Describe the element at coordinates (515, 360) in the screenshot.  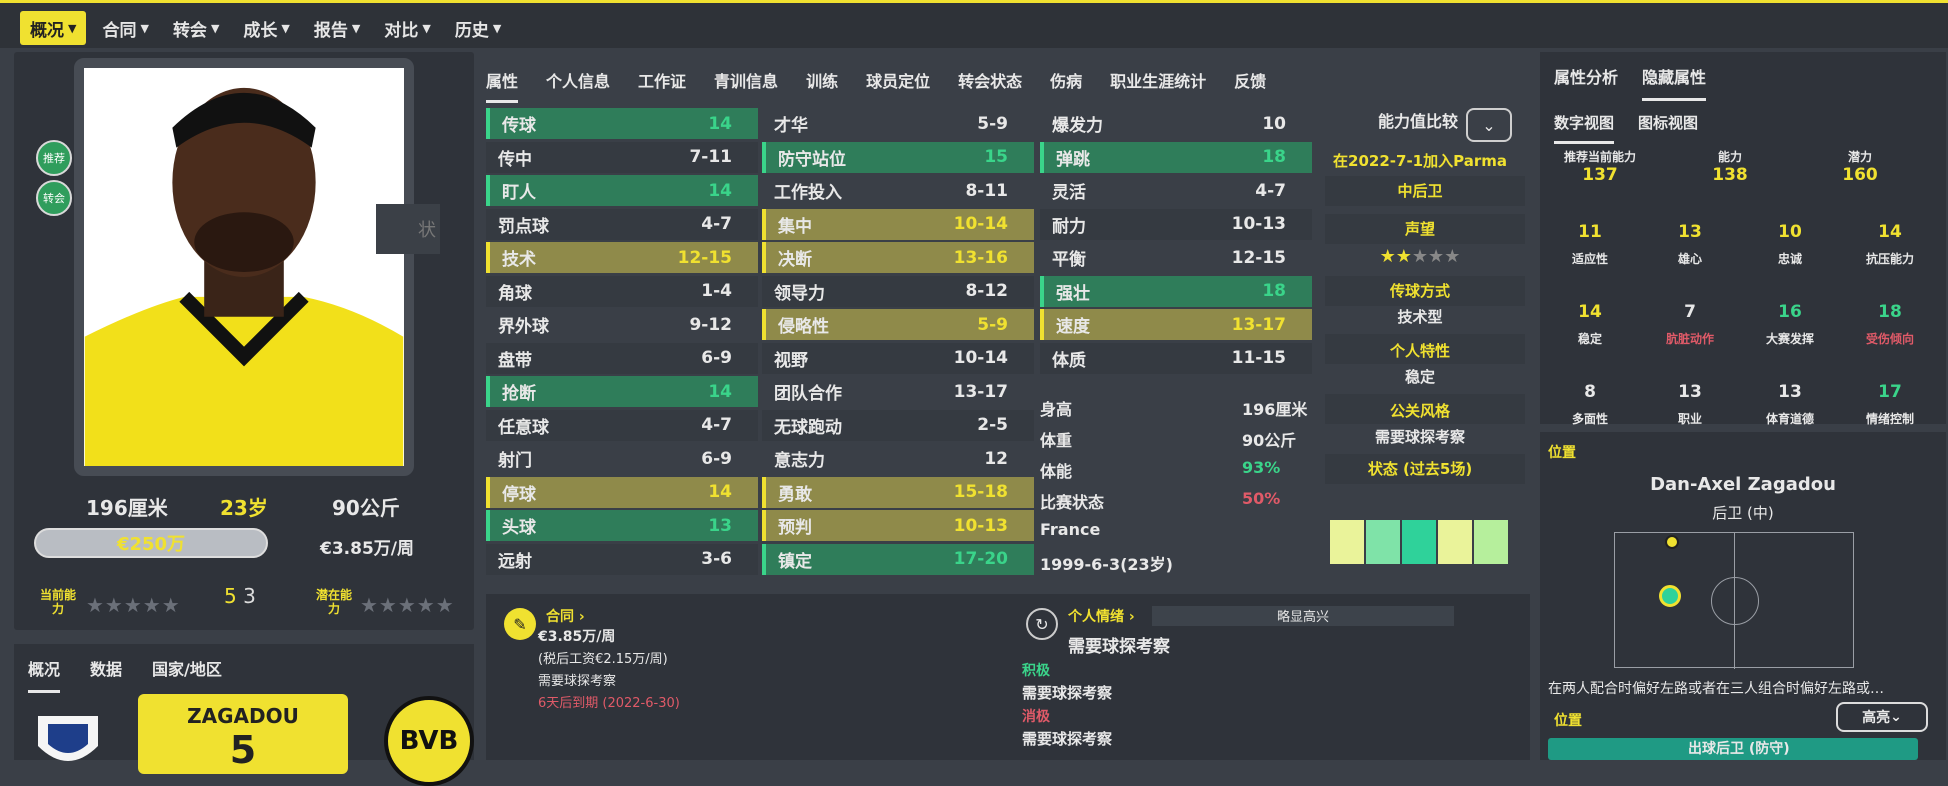
I see `attribute-name: 盘带` at that location.